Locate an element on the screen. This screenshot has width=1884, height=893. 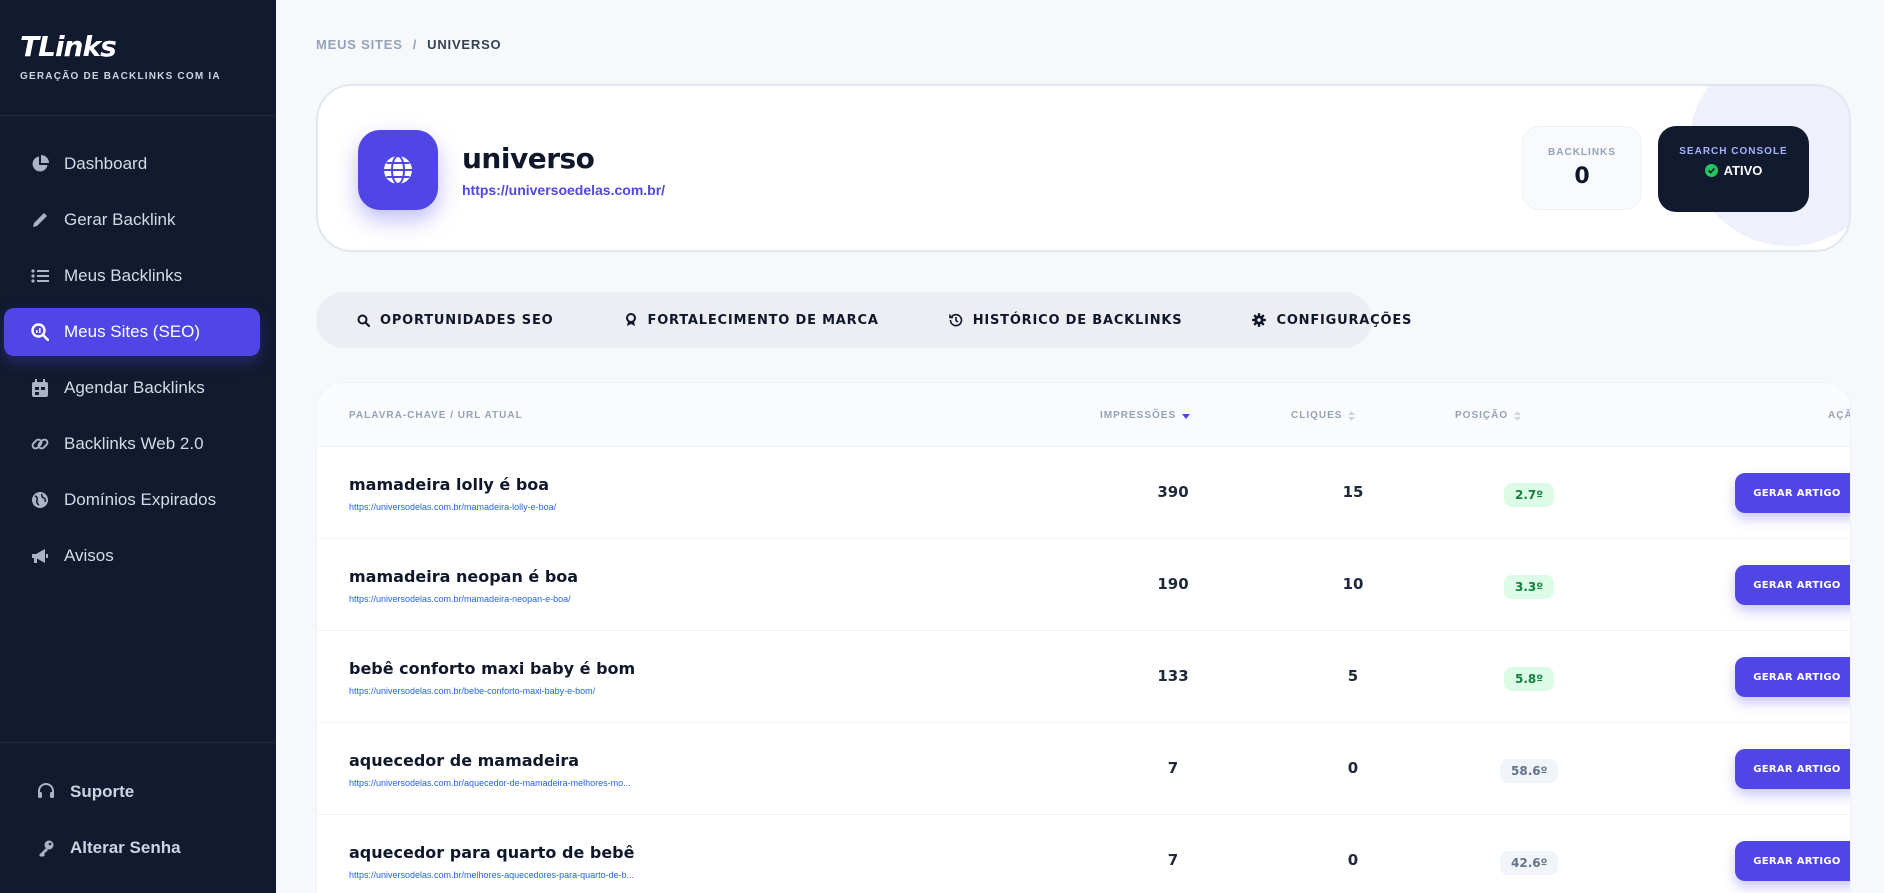
brand-tagline: GERAÇÃO DE BACKLINKS COM IA is located at coordinates (120, 76).